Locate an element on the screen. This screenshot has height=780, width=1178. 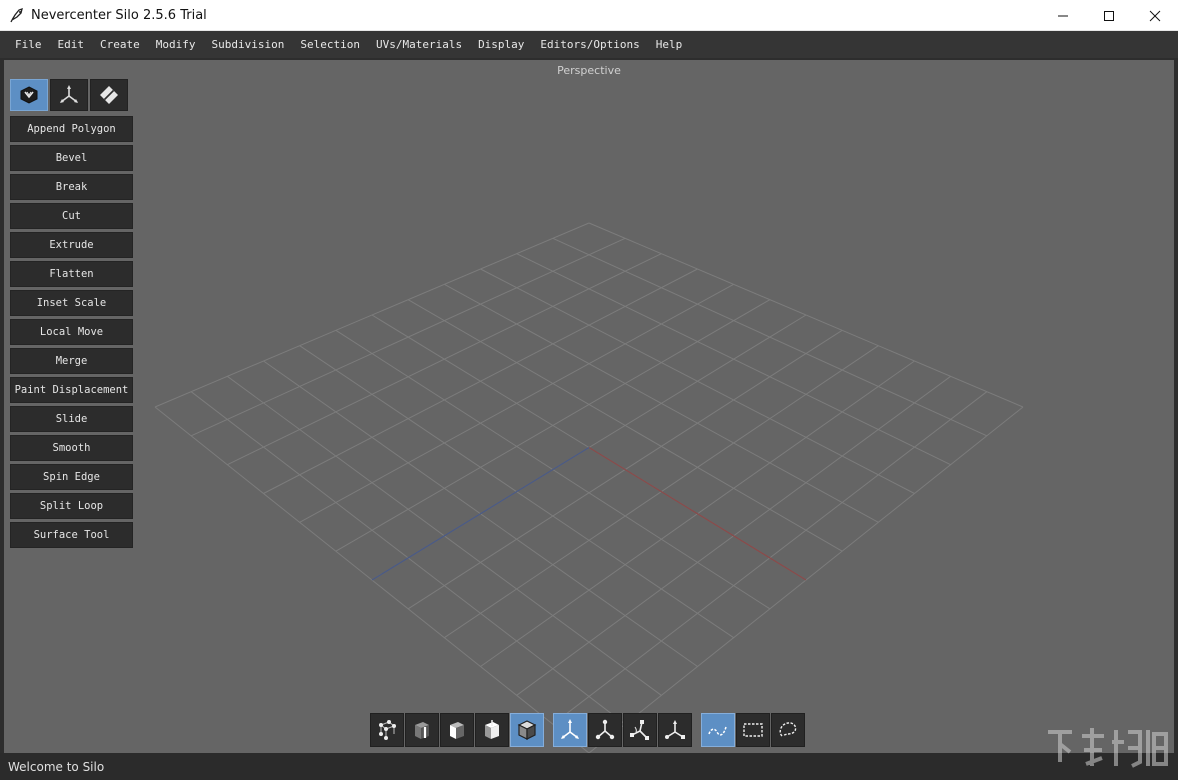
solid-object-select-button is located at coordinates (527, 730).